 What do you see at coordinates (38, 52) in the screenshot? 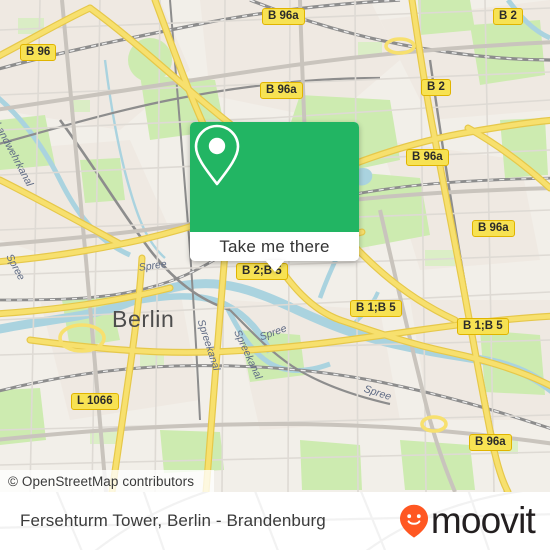
I see `road-shield: B 96` at bounding box center [38, 52].